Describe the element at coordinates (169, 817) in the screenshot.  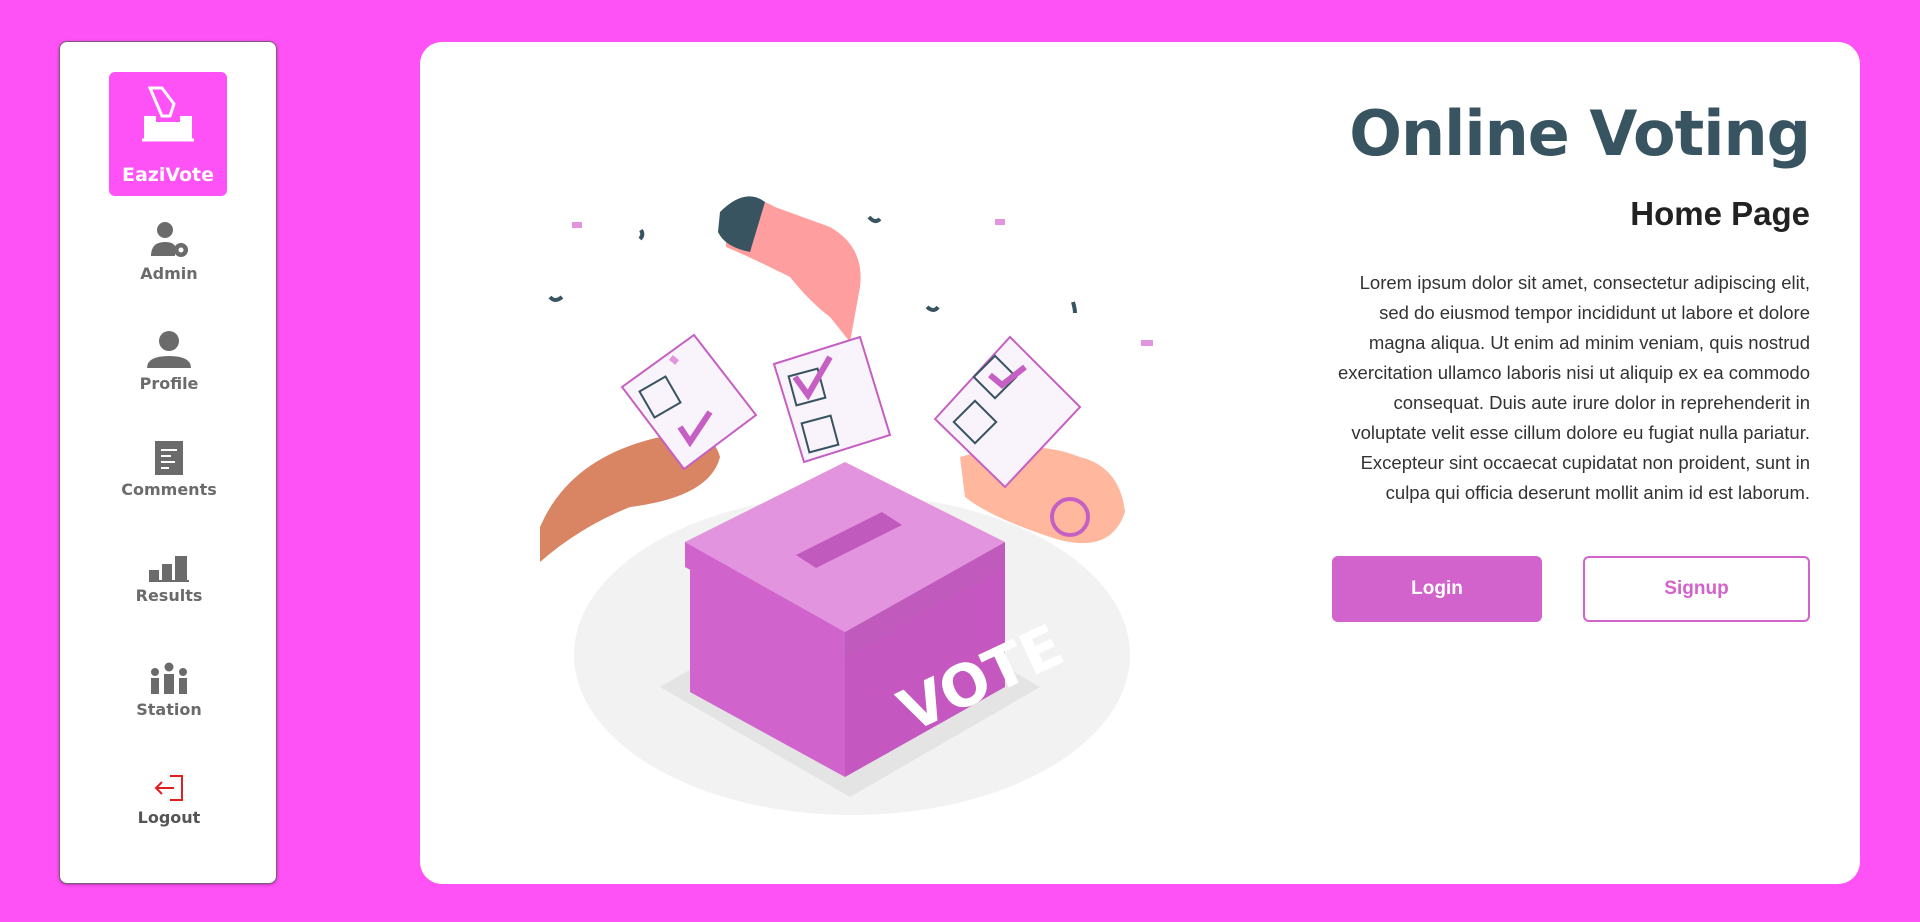
I see `nav-logout-label: Logout` at that location.